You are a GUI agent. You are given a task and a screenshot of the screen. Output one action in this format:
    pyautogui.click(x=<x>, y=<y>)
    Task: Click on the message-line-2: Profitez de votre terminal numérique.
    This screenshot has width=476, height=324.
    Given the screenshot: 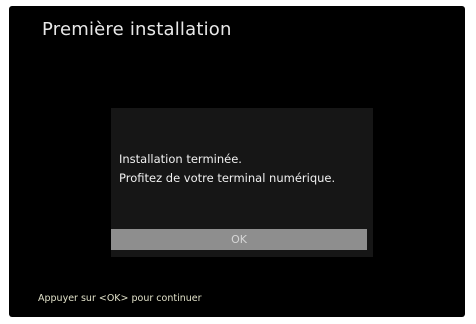 What is the action you would take?
    pyautogui.click(x=227, y=178)
    